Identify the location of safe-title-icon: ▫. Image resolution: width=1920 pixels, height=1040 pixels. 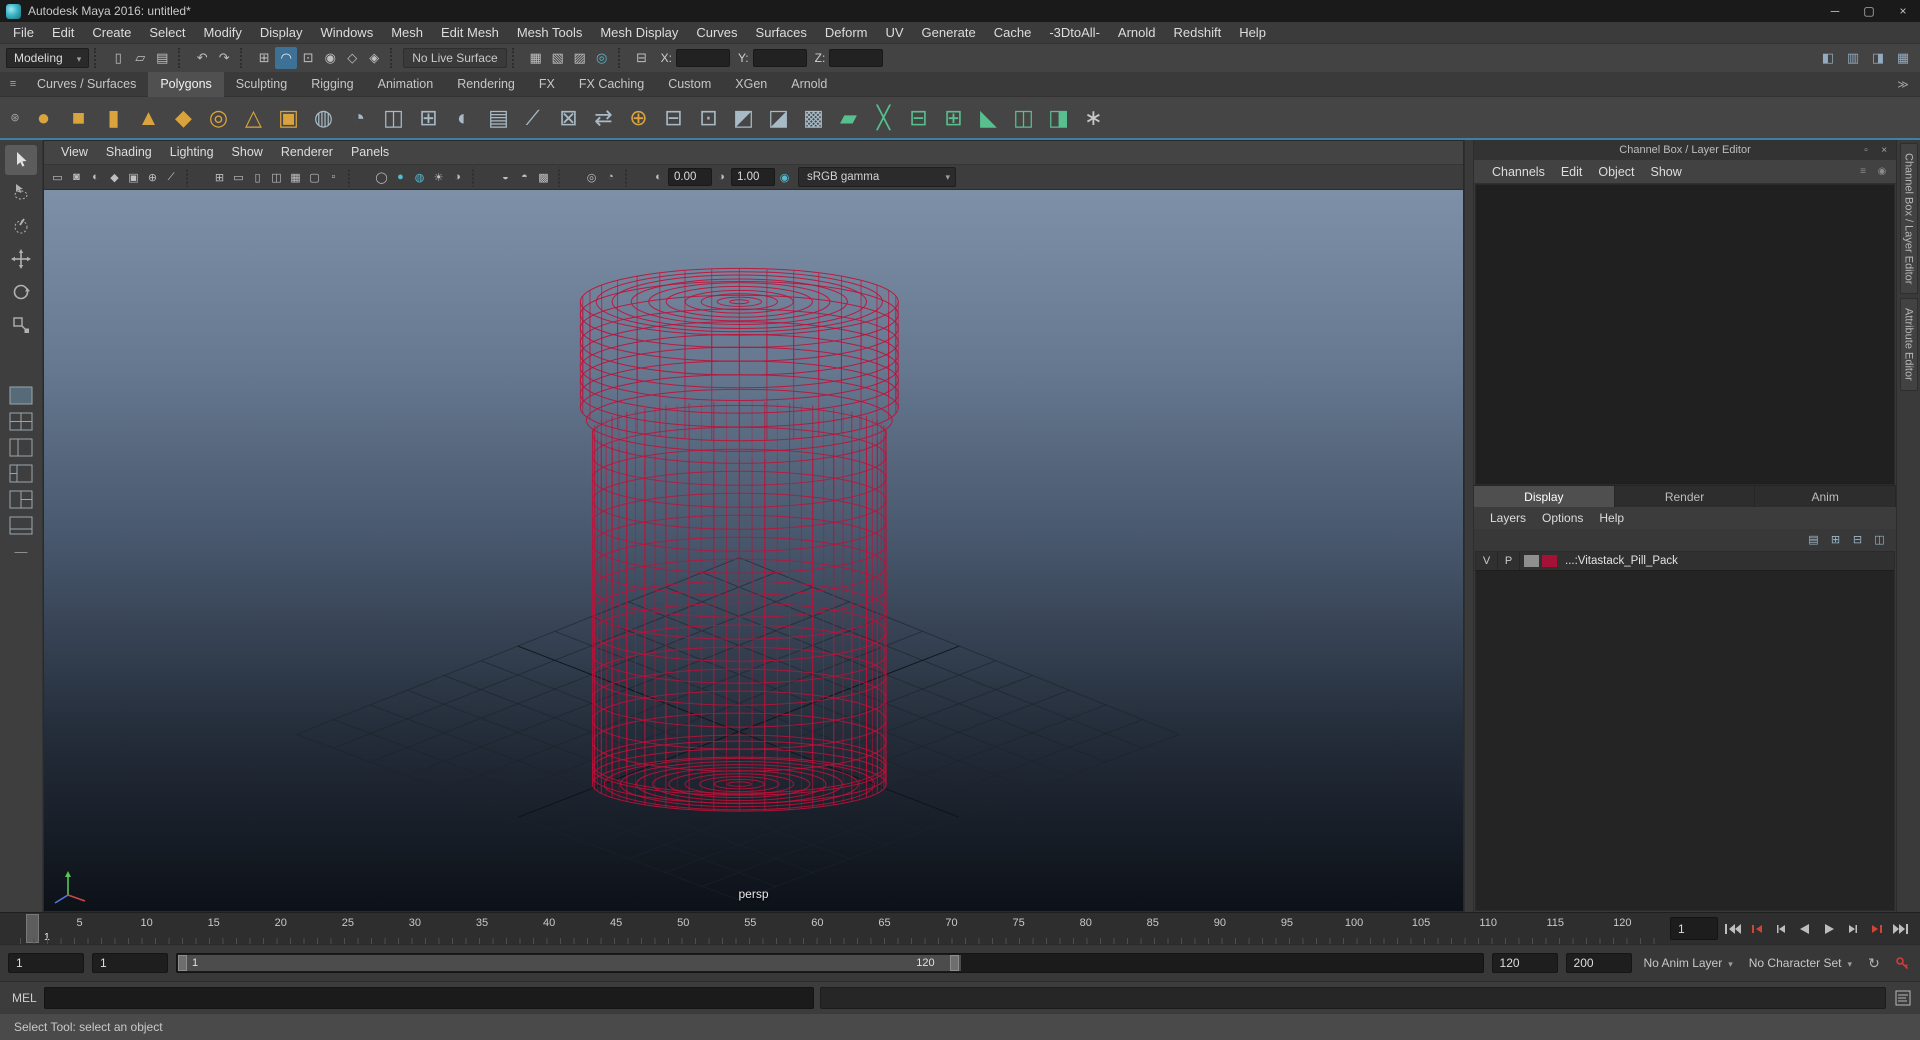
(333, 177).